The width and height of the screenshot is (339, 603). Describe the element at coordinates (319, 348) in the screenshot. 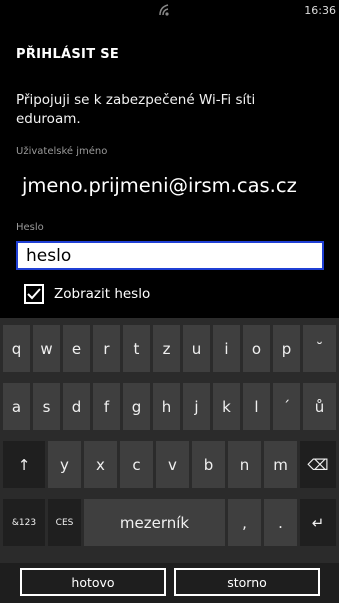

I see `key-breve: ˘` at that location.